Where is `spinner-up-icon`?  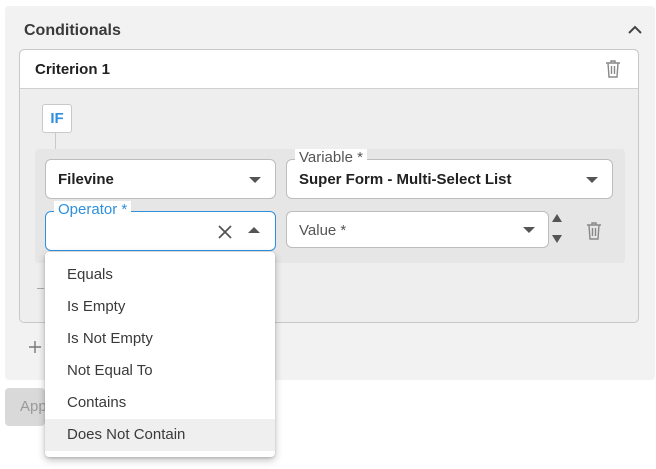 spinner-up-icon is located at coordinates (557, 218).